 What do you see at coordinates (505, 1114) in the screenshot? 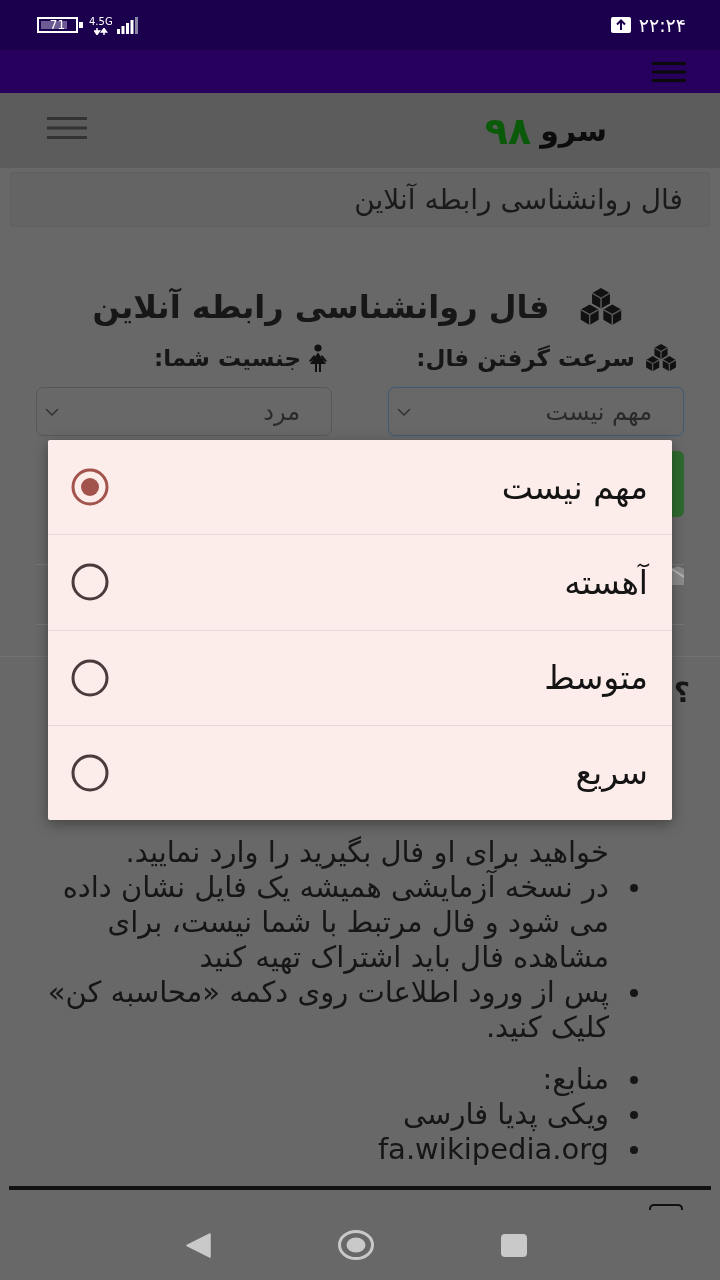
I see `list-item-text: ویکی پدیا فارسی` at bounding box center [505, 1114].